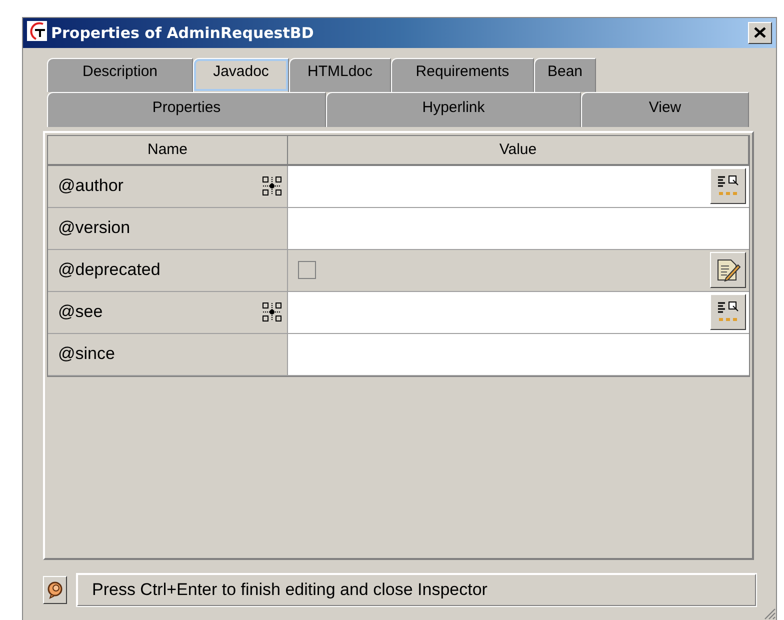 The image size is (784, 620). I want to click on window-title: Properties of AdminRequestBD, so click(183, 33).